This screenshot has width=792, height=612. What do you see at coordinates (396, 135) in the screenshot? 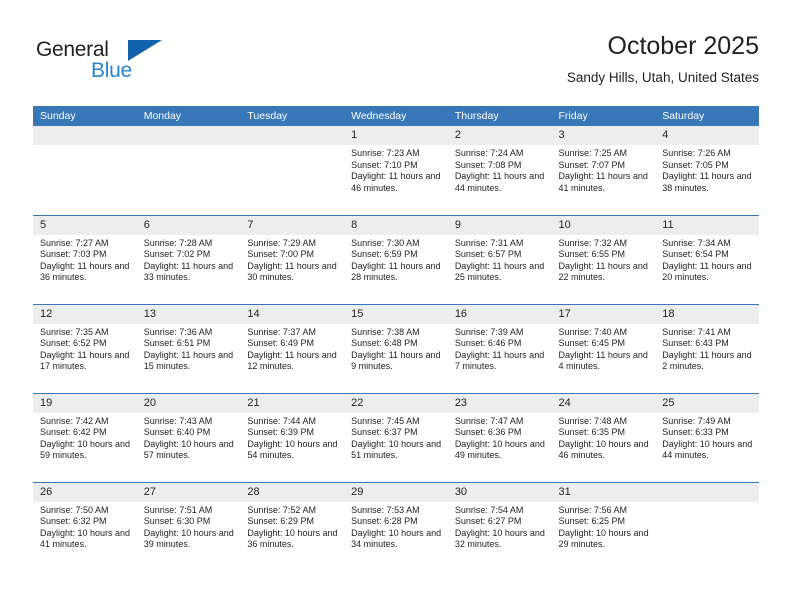
I see `day-number: 1` at bounding box center [396, 135].